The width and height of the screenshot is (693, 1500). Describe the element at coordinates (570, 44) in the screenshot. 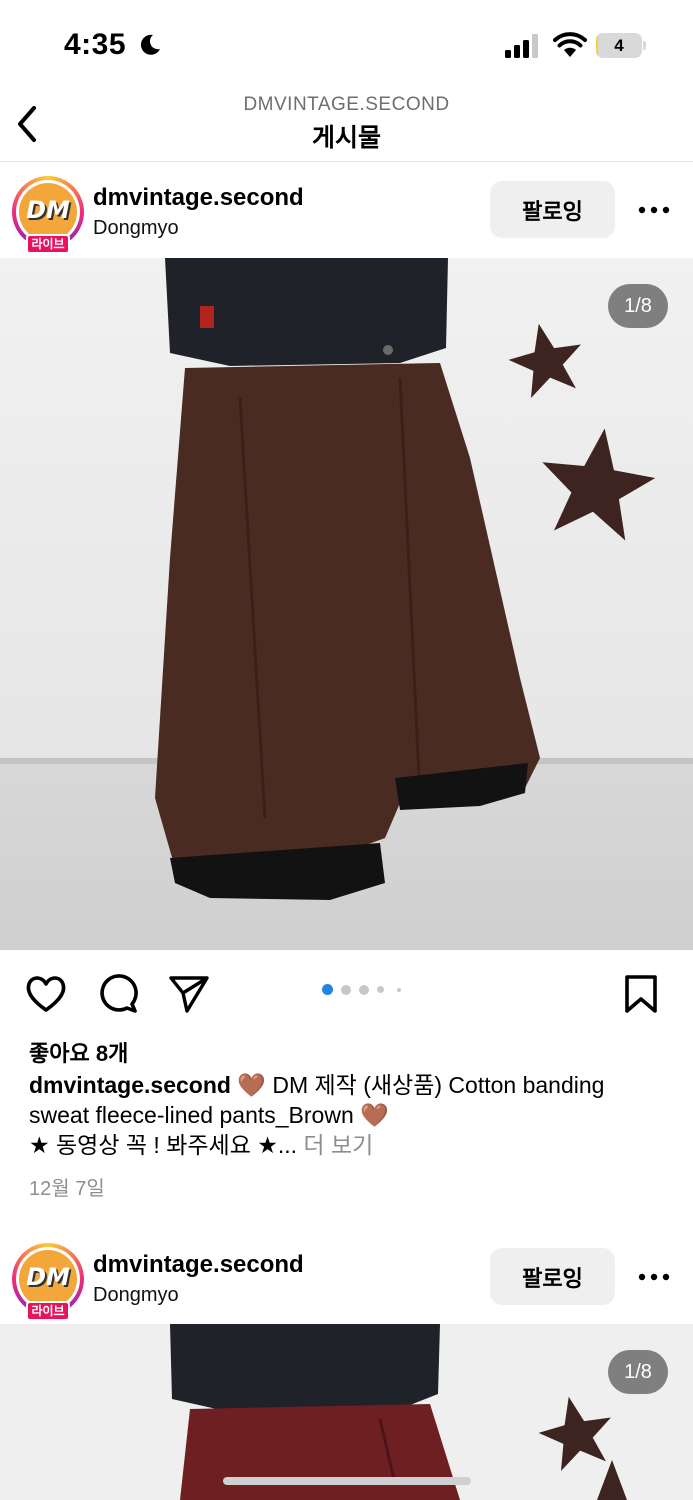

I see `wifi-icon` at that location.